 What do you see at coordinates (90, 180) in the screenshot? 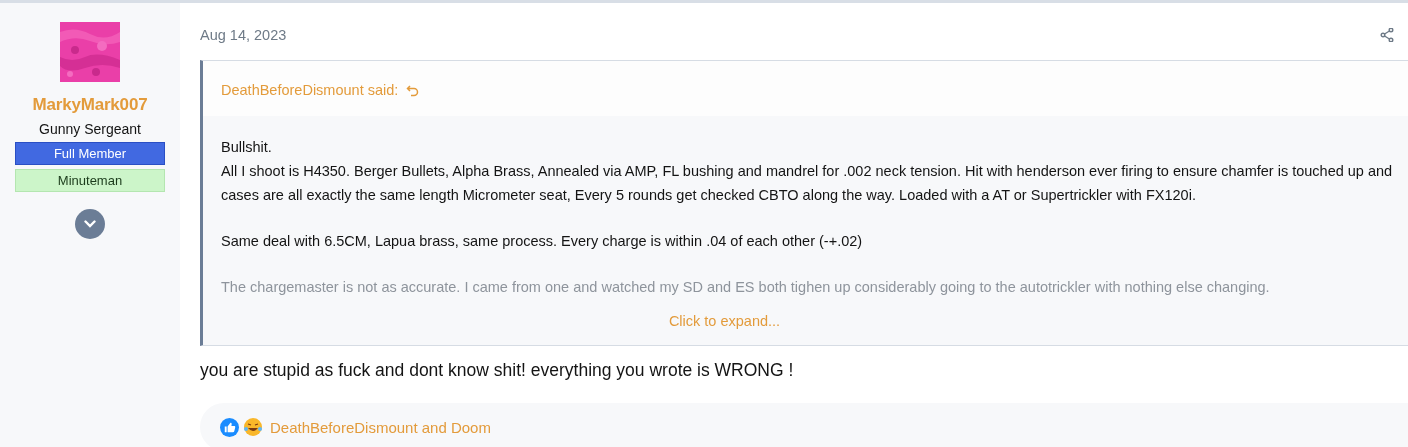
I see `user-banner: Minuteman` at bounding box center [90, 180].